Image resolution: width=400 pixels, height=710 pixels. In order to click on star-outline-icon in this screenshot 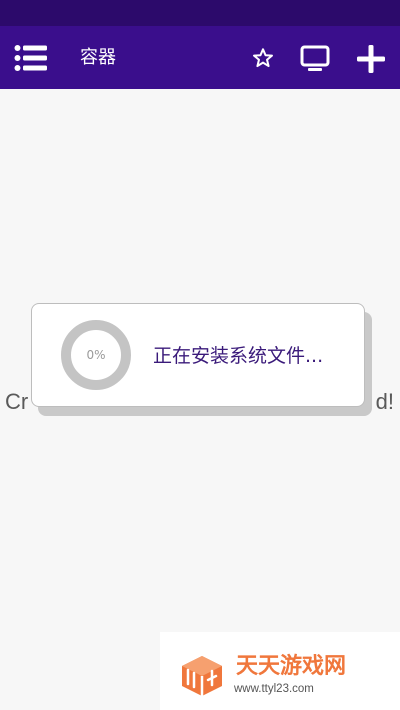, I will do `click(263, 58)`.